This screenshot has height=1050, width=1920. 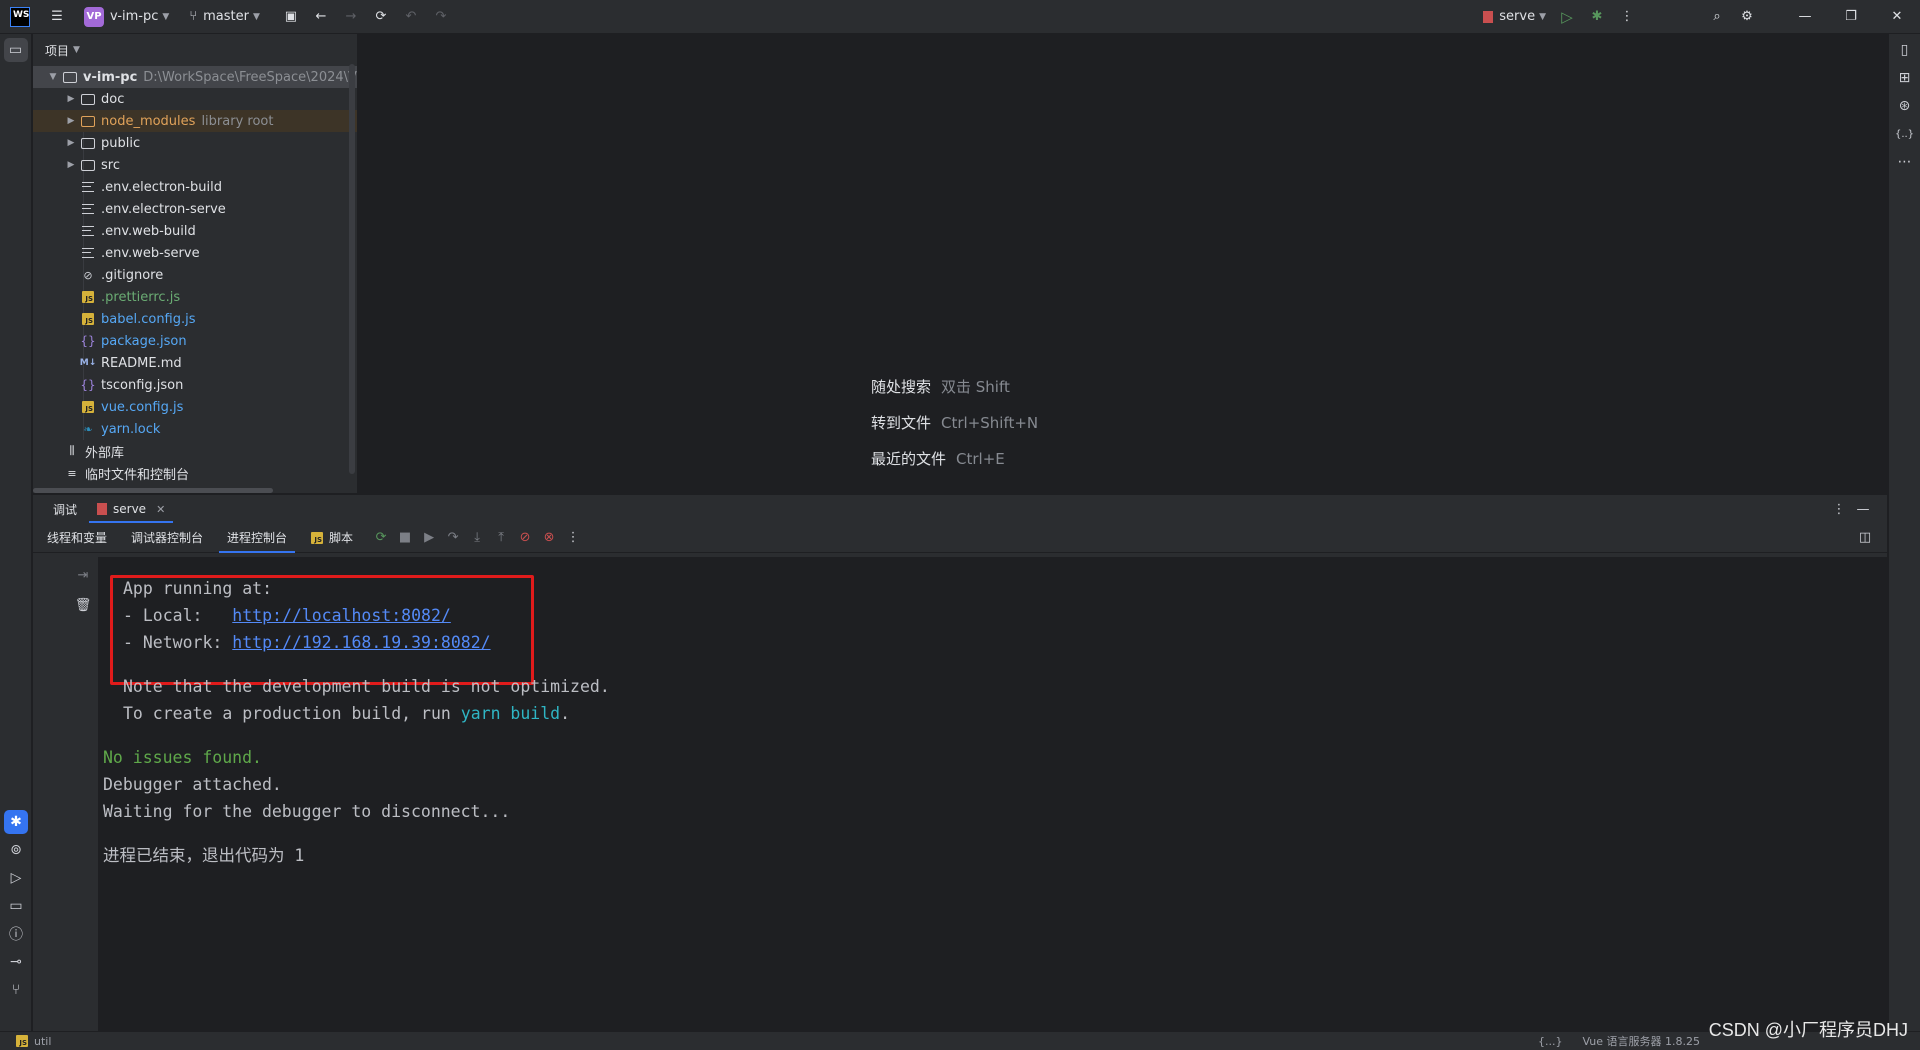 What do you see at coordinates (16, 990) in the screenshot?
I see `git-icon: ⑂` at bounding box center [16, 990].